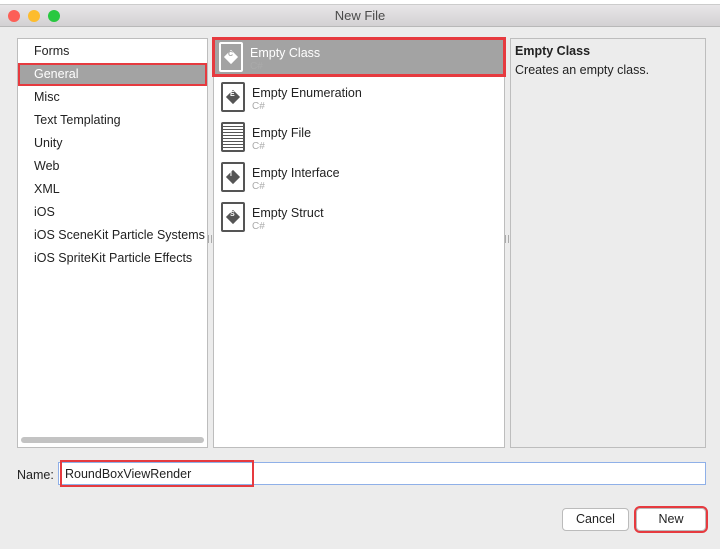 The height and width of the screenshot is (549, 720). Describe the element at coordinates (285, 53) in the screenshot. I see `template-name: Empty Class` at that location.